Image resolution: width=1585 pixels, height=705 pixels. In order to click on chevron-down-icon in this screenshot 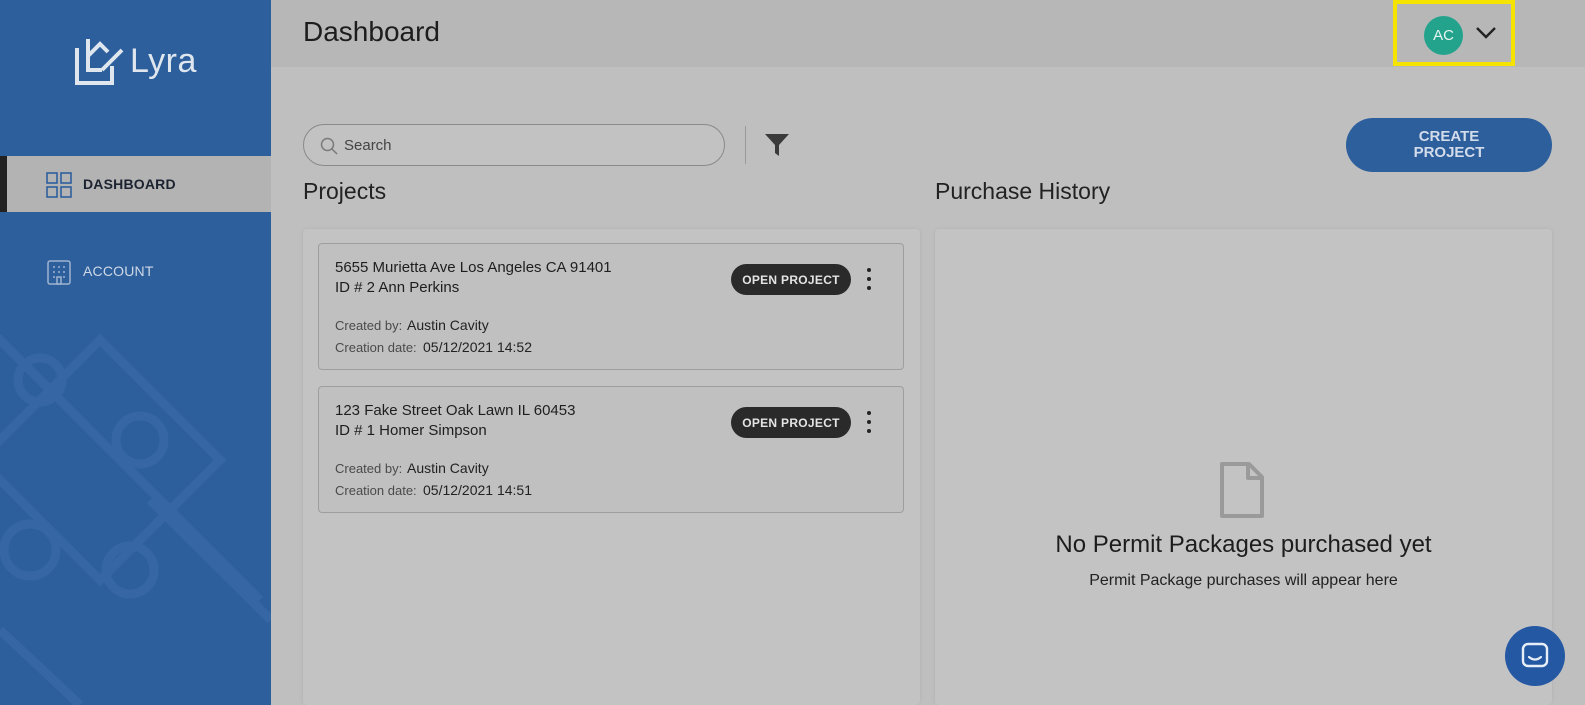, I will do `click(1486, 33)`.